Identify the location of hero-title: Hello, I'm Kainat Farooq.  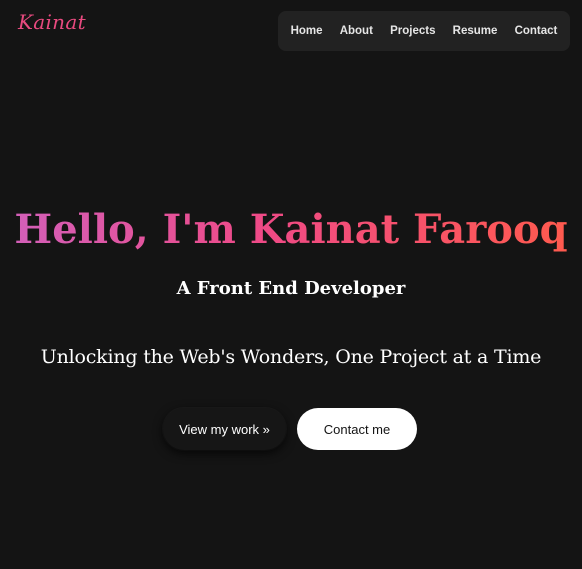
(291, 230).